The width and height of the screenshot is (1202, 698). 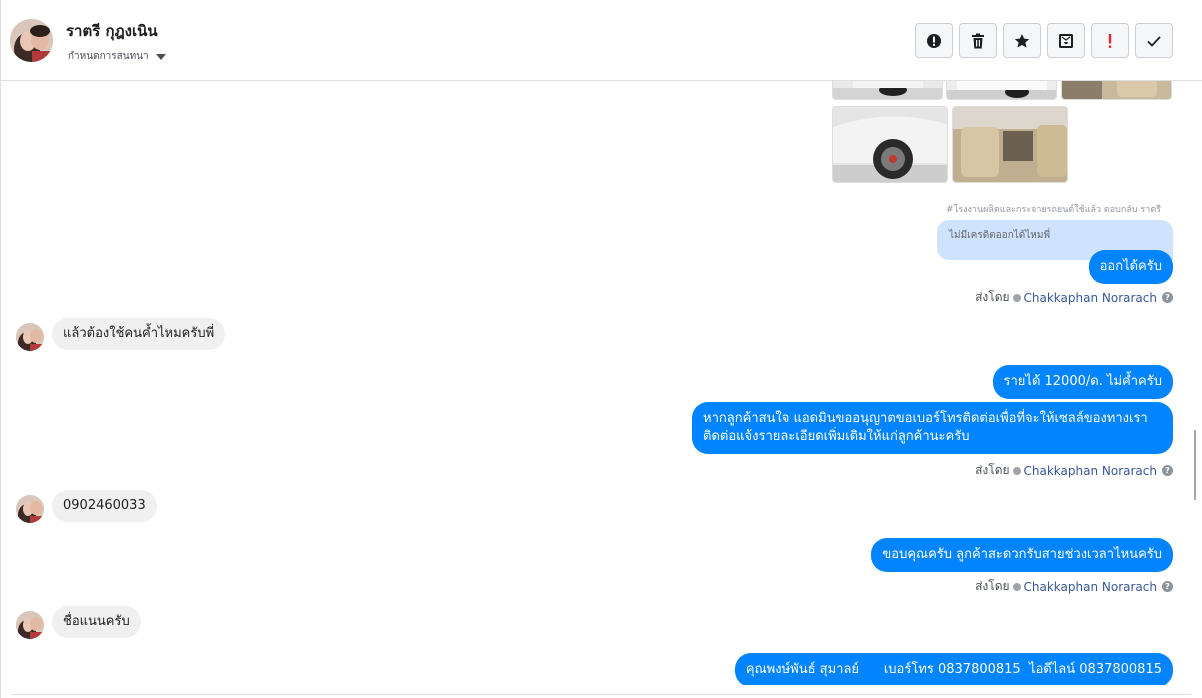 What do you see at coordinates (887, 90) in the screenshot?
I see `car-photo-front` at bounding box center [887, 90].